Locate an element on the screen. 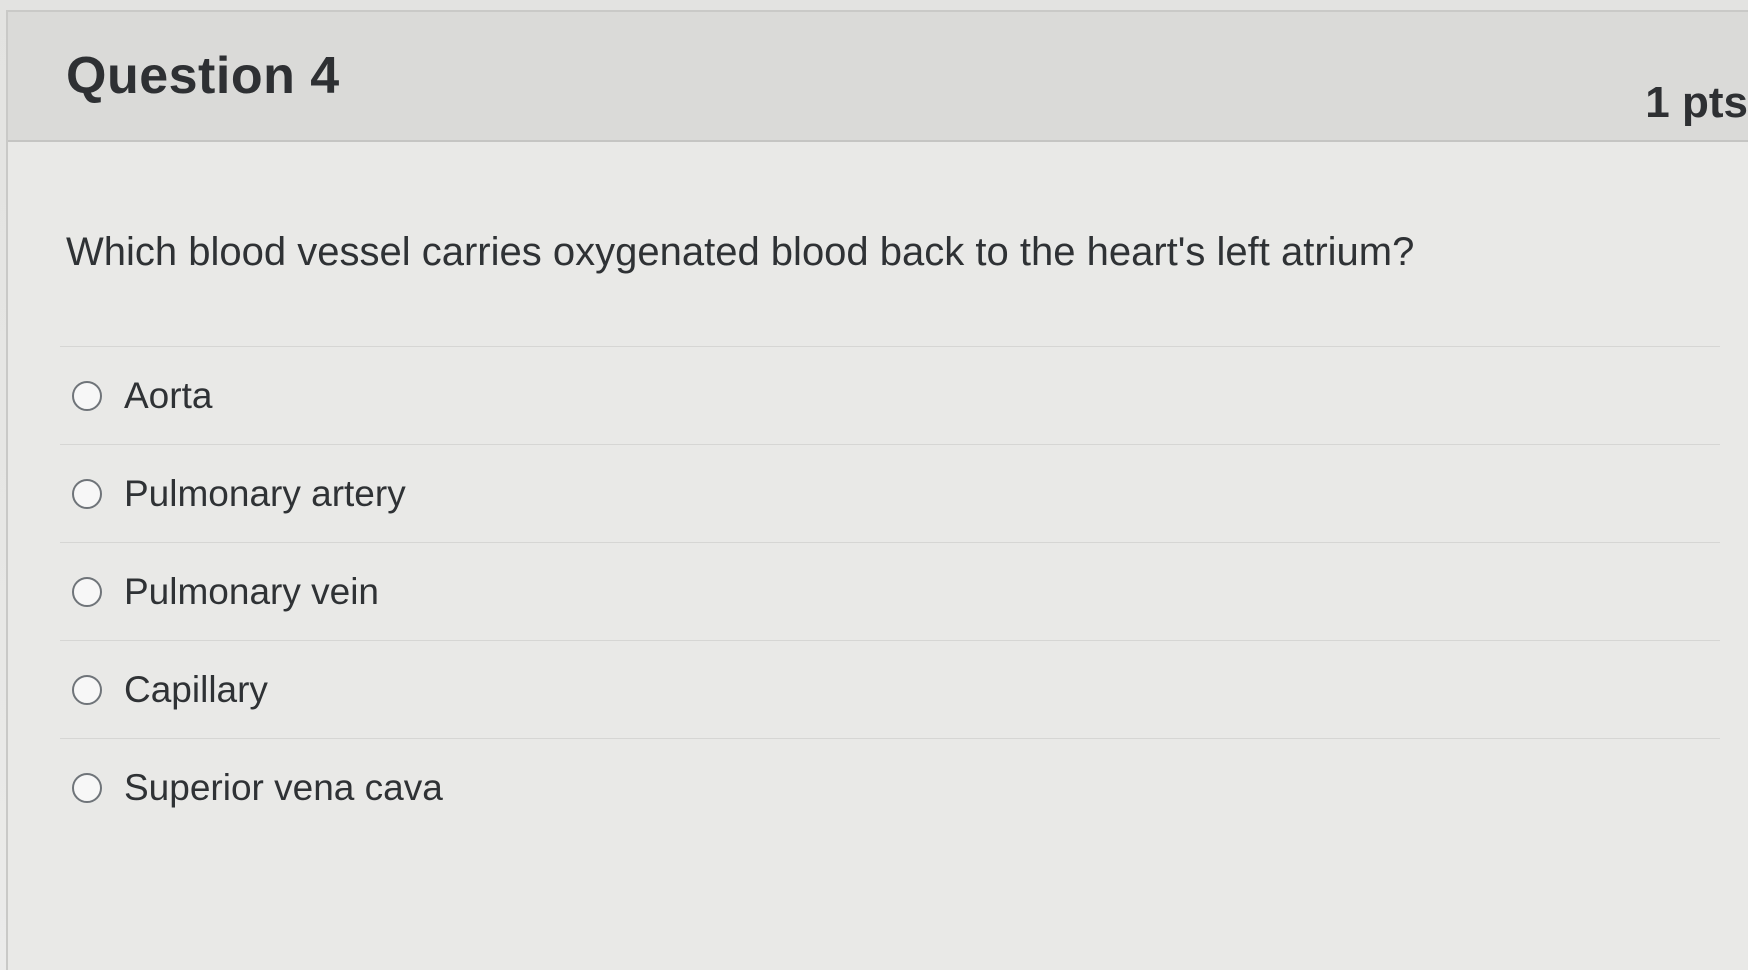 This screenshot has width=1748, height=970. answer-option-pulmonary-vein: Pulmonary vein is located at coordinates (890, 591).